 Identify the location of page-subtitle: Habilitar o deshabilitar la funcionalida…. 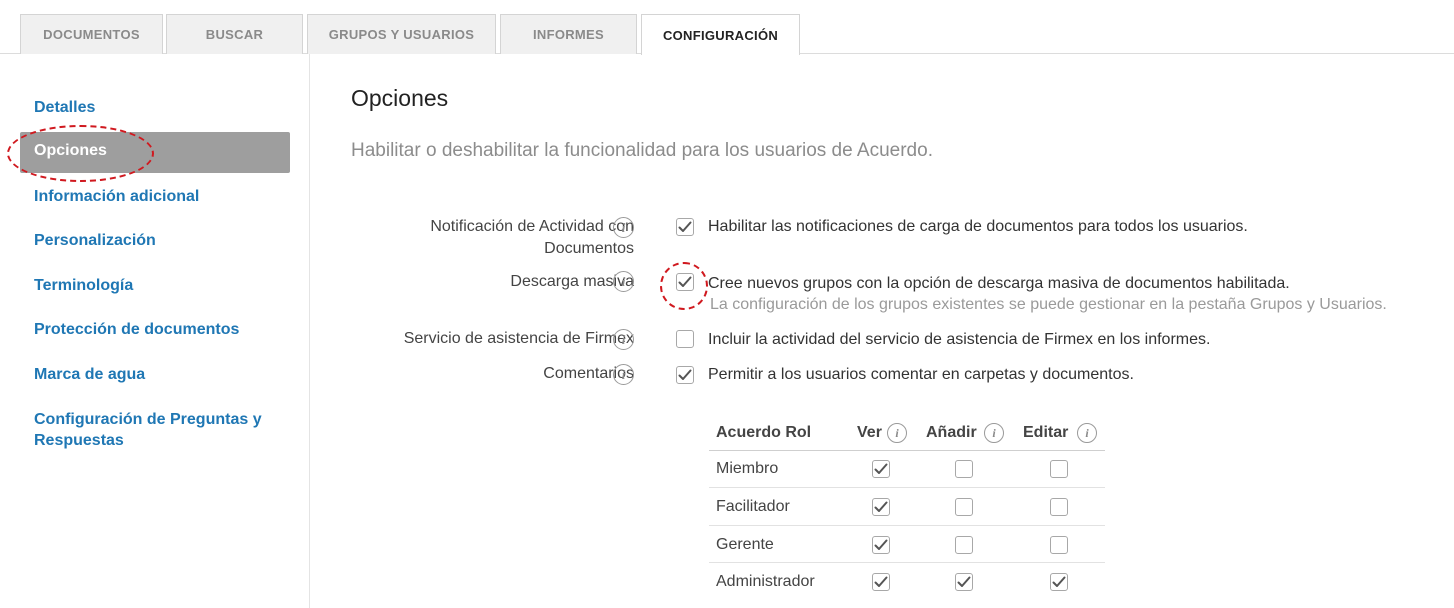
(642, 150).